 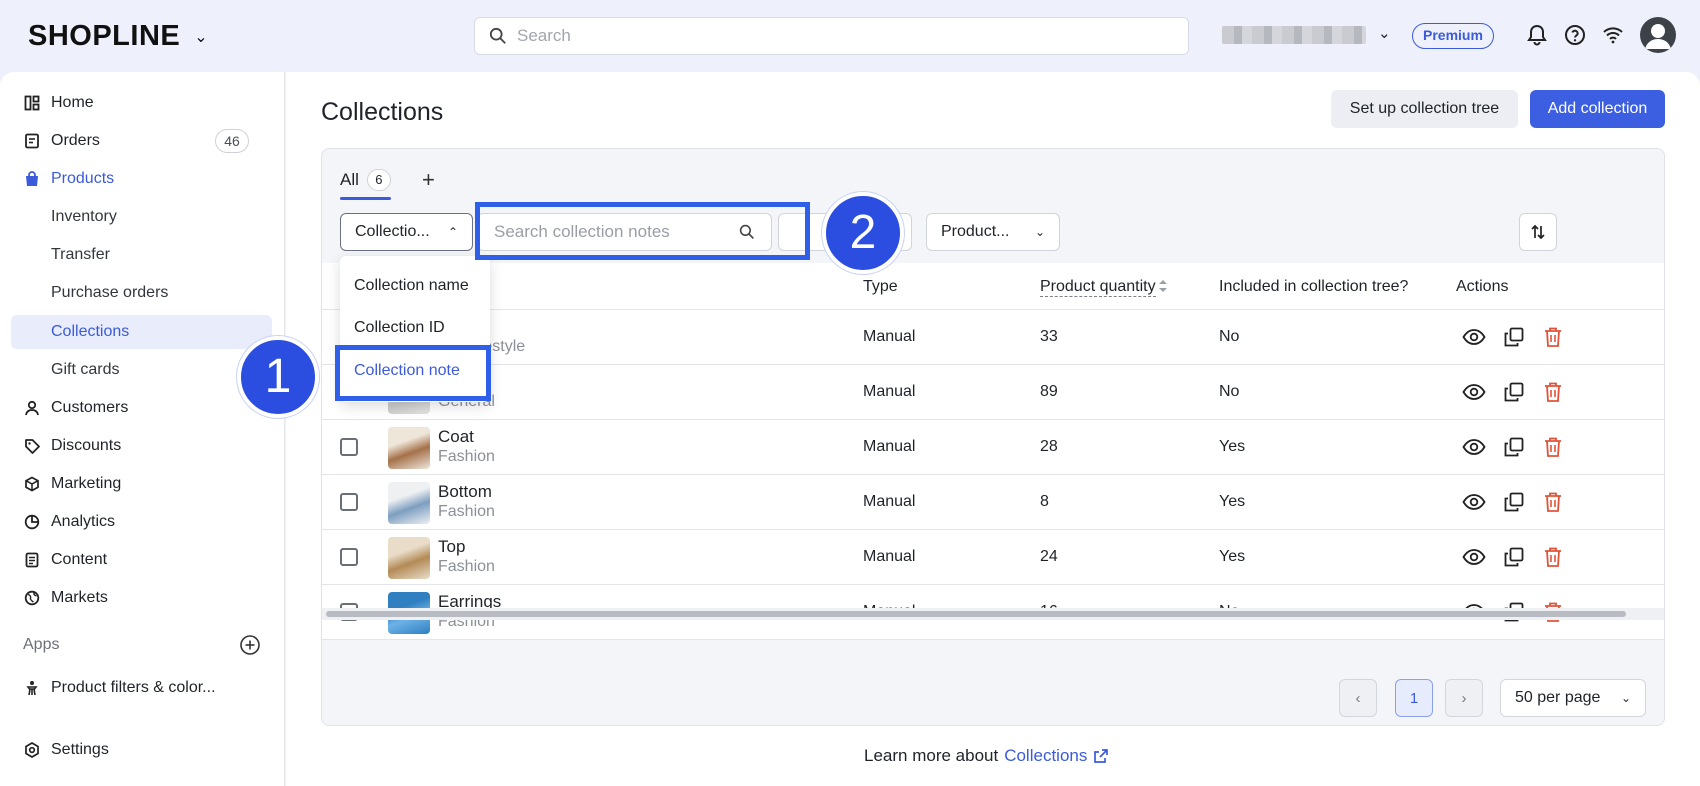 I want to click on collection-category: Fashion, so click(x=466, y=511).